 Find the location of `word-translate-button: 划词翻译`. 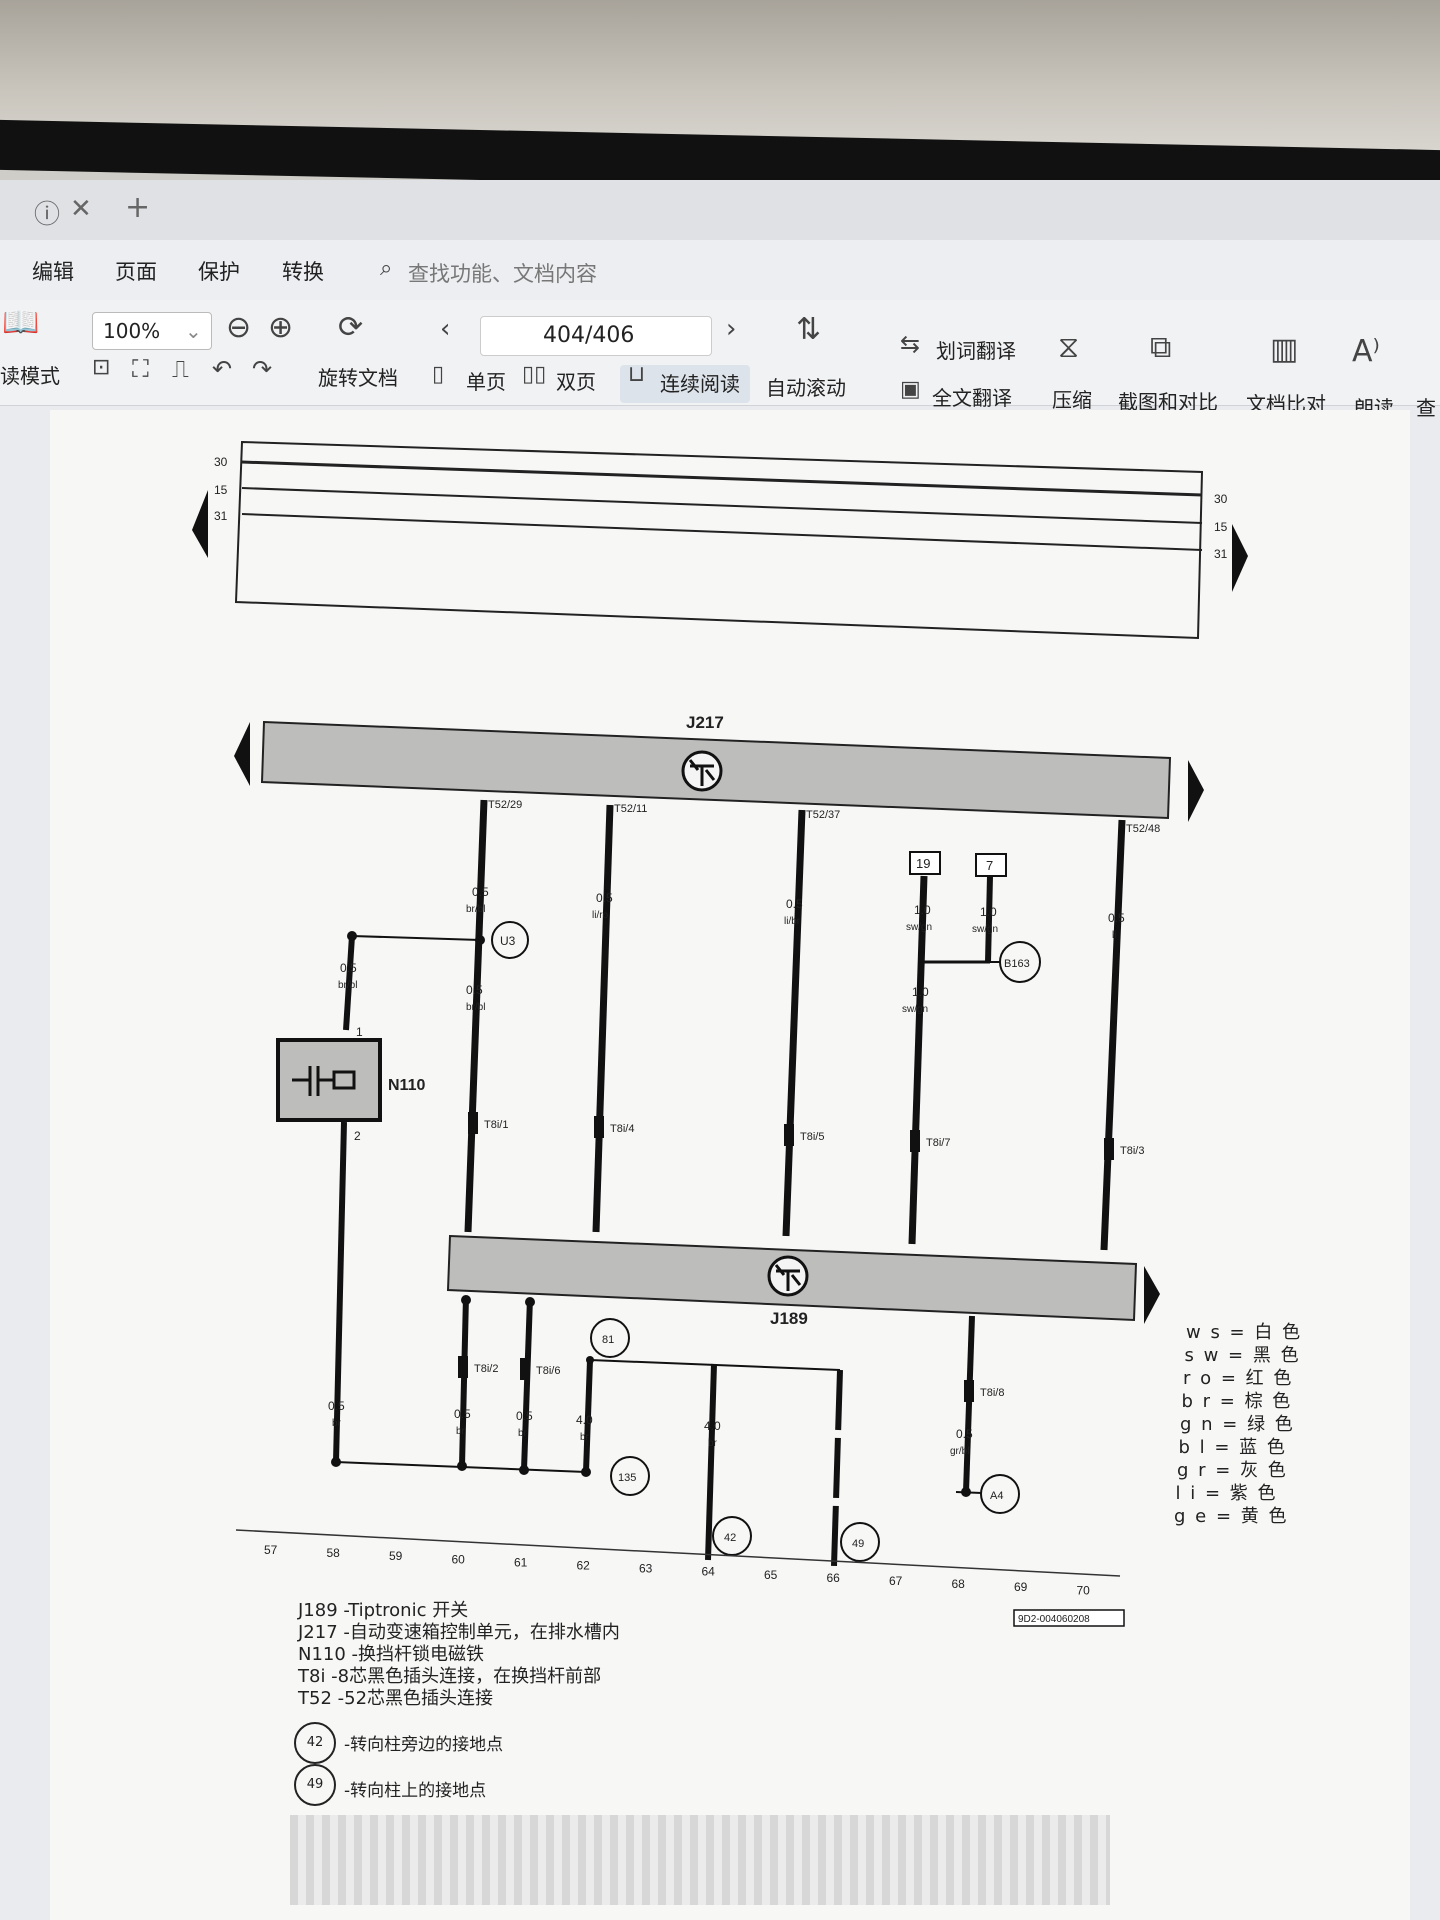

word-translate-button: 划词翻译 is located at coordinates (976, 349).